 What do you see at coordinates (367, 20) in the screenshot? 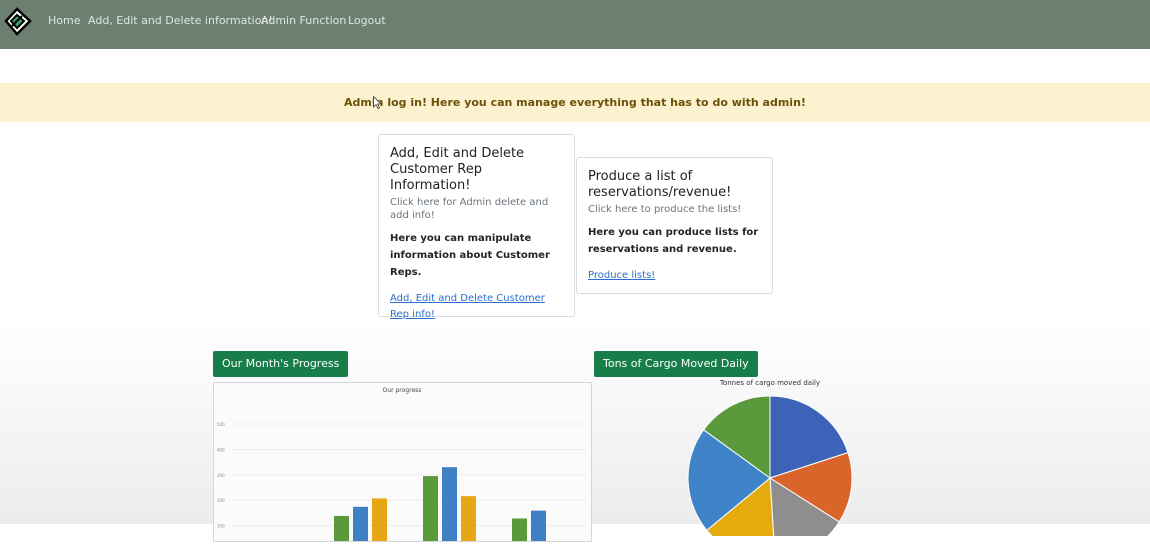
I see `nav-logout-link: Logout` at bounding box center [367, 20].